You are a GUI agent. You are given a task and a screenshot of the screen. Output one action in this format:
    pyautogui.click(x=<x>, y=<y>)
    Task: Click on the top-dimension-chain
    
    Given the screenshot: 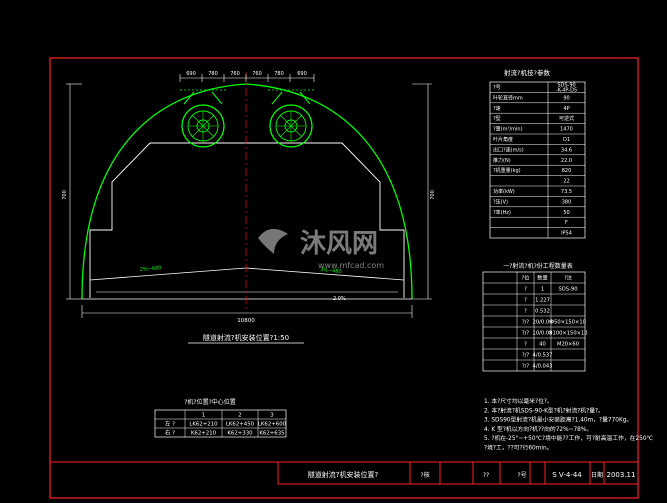 What is the action you would take?
    pyautogui.click(x=247, y=78)
    